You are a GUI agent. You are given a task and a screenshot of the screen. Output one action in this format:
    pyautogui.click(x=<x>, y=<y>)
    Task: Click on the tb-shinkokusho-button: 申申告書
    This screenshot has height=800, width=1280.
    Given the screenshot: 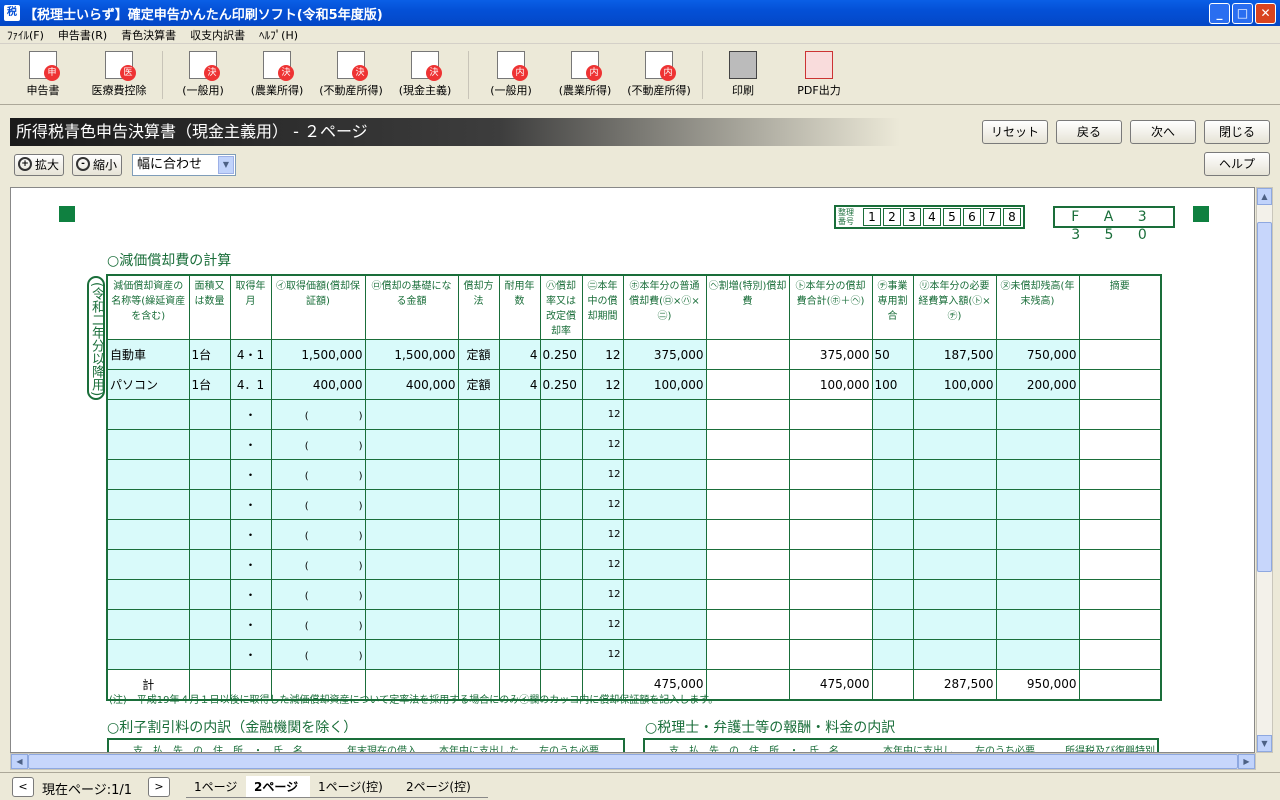 What is the action you would take?
    pyautogui.click(x=43, y=74)
    